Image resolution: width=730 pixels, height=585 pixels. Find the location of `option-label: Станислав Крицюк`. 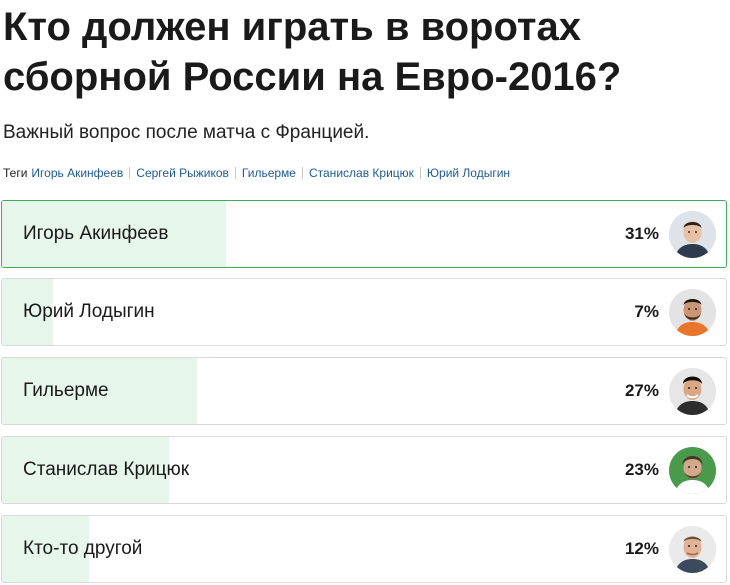

option-label: Станислав Крицюк is located at coordinates (106, 469).